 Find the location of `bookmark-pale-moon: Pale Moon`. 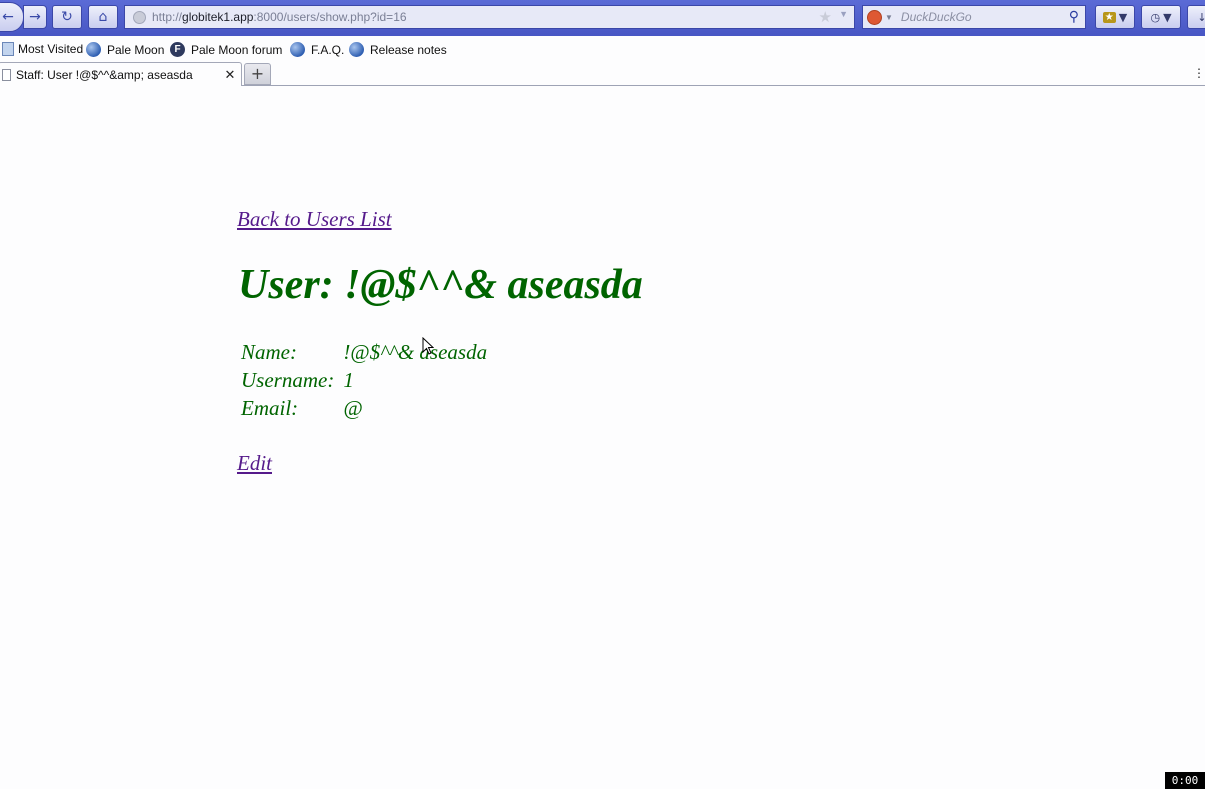

bookmark-pale-moon: Pale Moon is located at coordinates (125, 49).